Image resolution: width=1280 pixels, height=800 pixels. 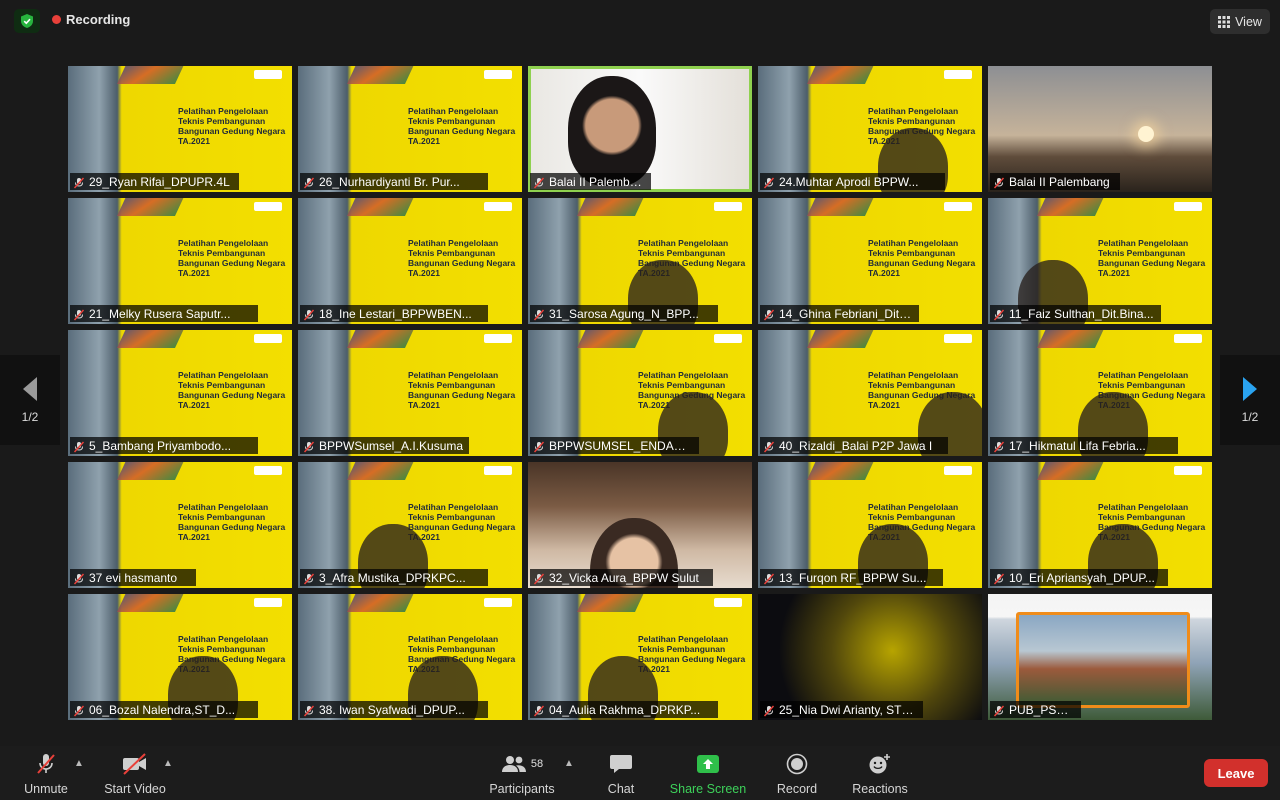 What do you see at coordinates (708, 764) in the screenshot?
I see `share-screen-icon` at bounding box center [708, 764].